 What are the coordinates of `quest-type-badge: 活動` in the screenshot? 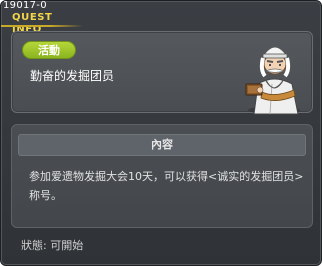 It's located at (49, 50).